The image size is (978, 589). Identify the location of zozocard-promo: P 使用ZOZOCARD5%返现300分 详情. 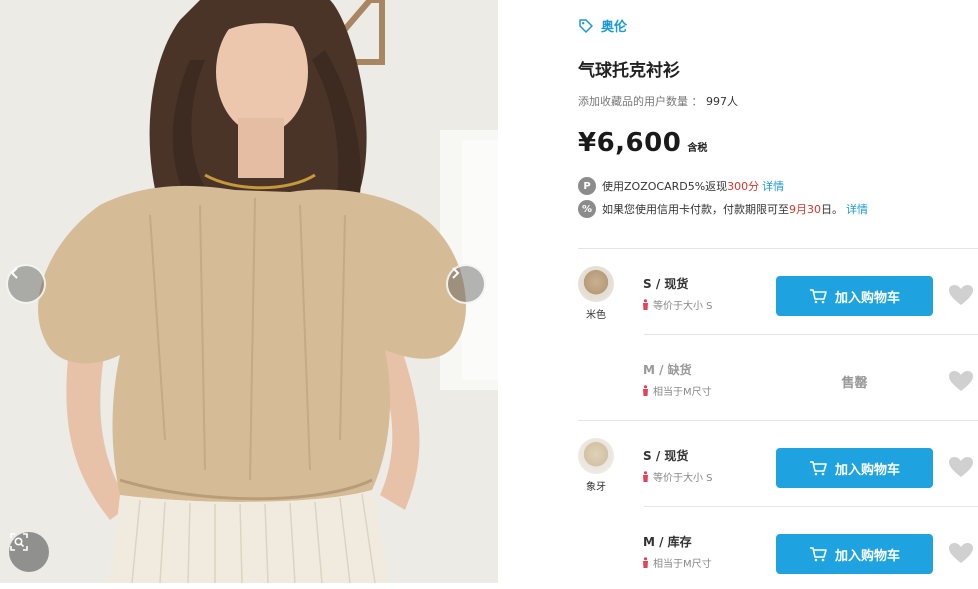
(681, 186).